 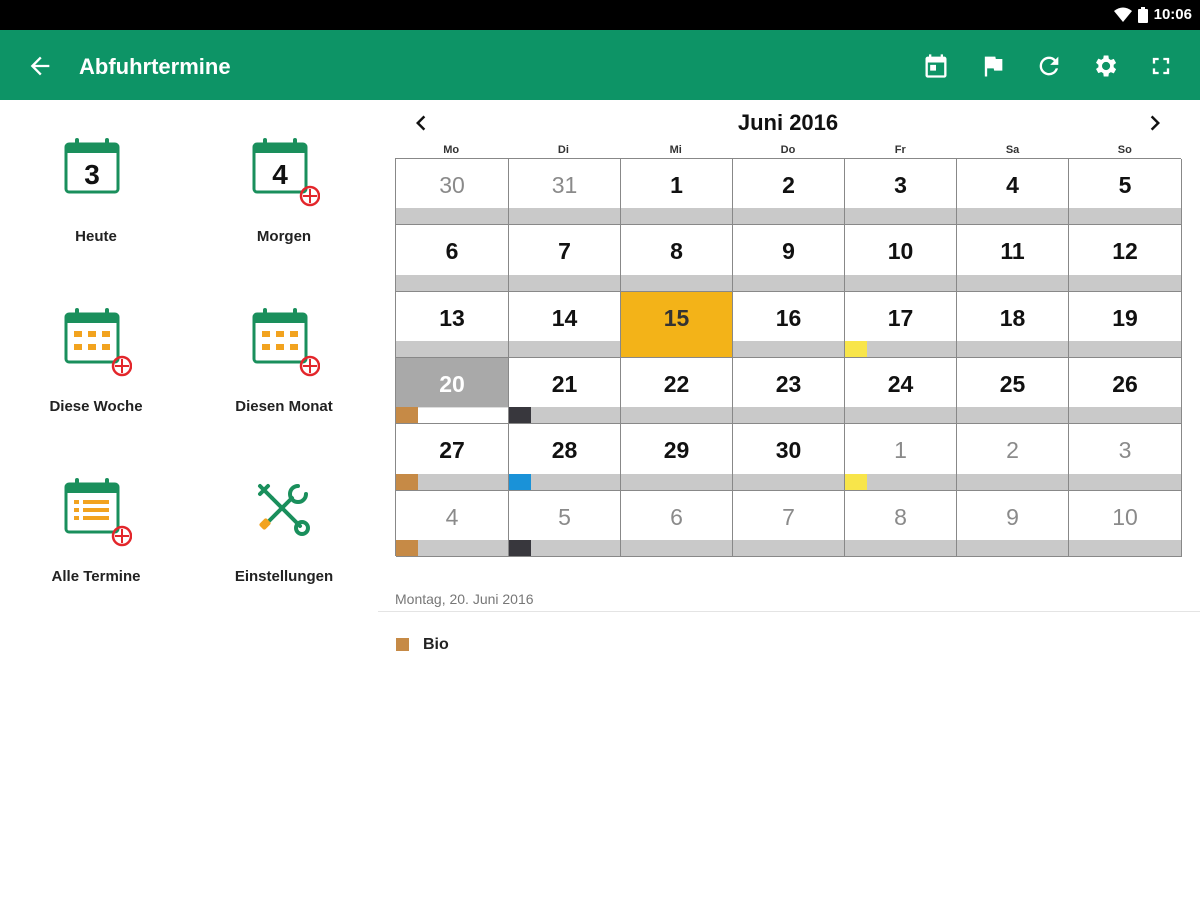 I want to click on calendar-day-number: 31, so click(x=564, y=185).